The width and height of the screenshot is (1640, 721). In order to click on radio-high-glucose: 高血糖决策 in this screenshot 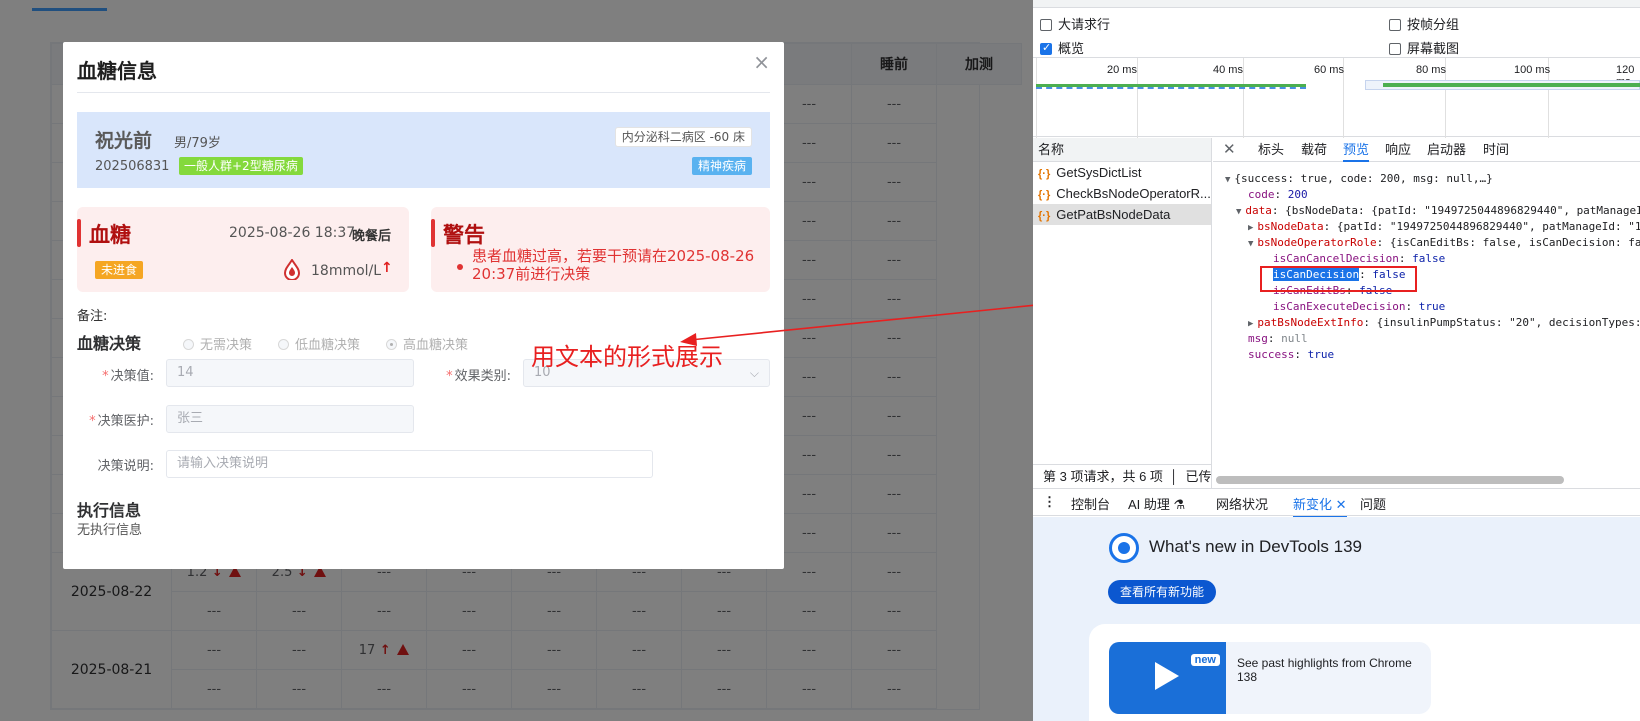, I will do `click(427, 343)`.